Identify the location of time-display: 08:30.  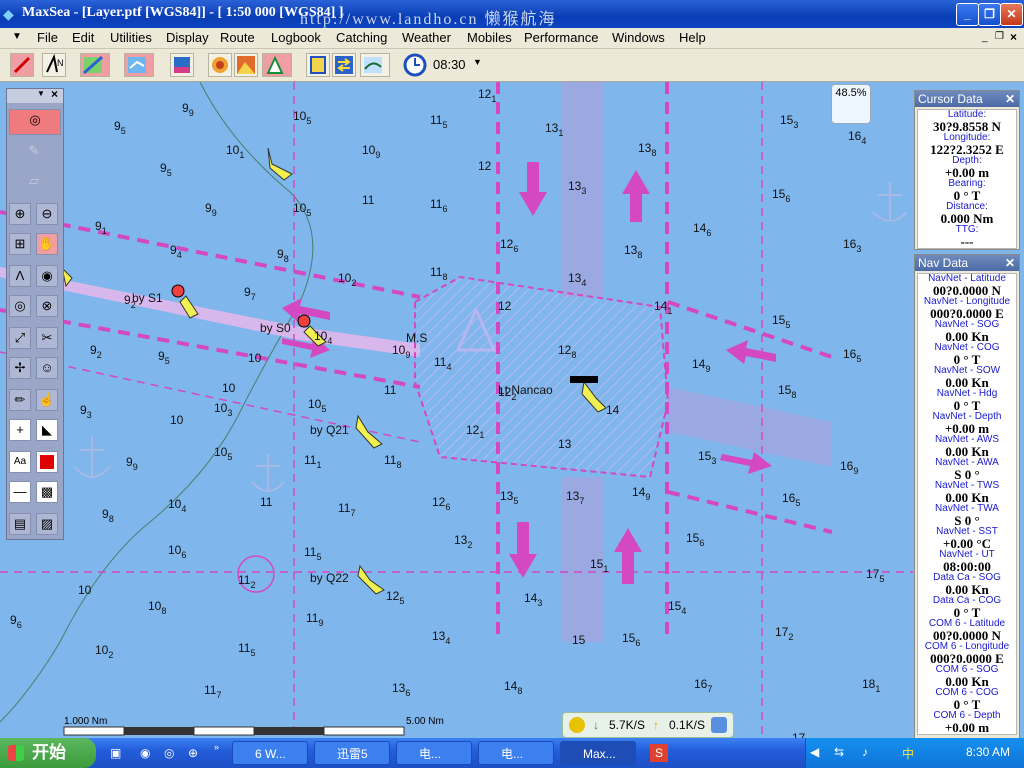
(449, 64).